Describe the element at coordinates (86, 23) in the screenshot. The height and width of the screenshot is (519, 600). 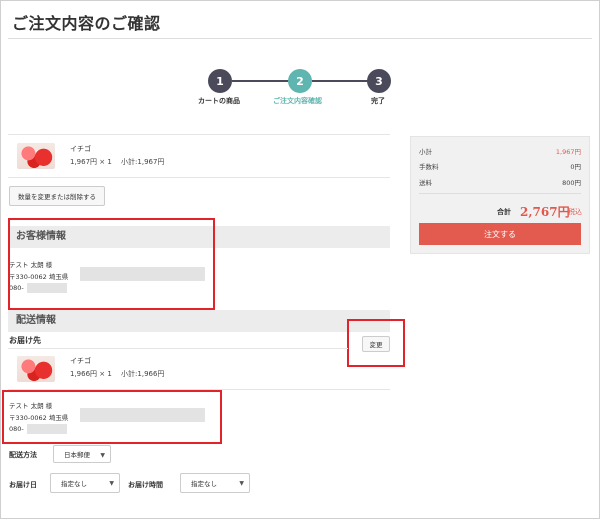
I see `page-title: ご注文内容のご確認` at that location.